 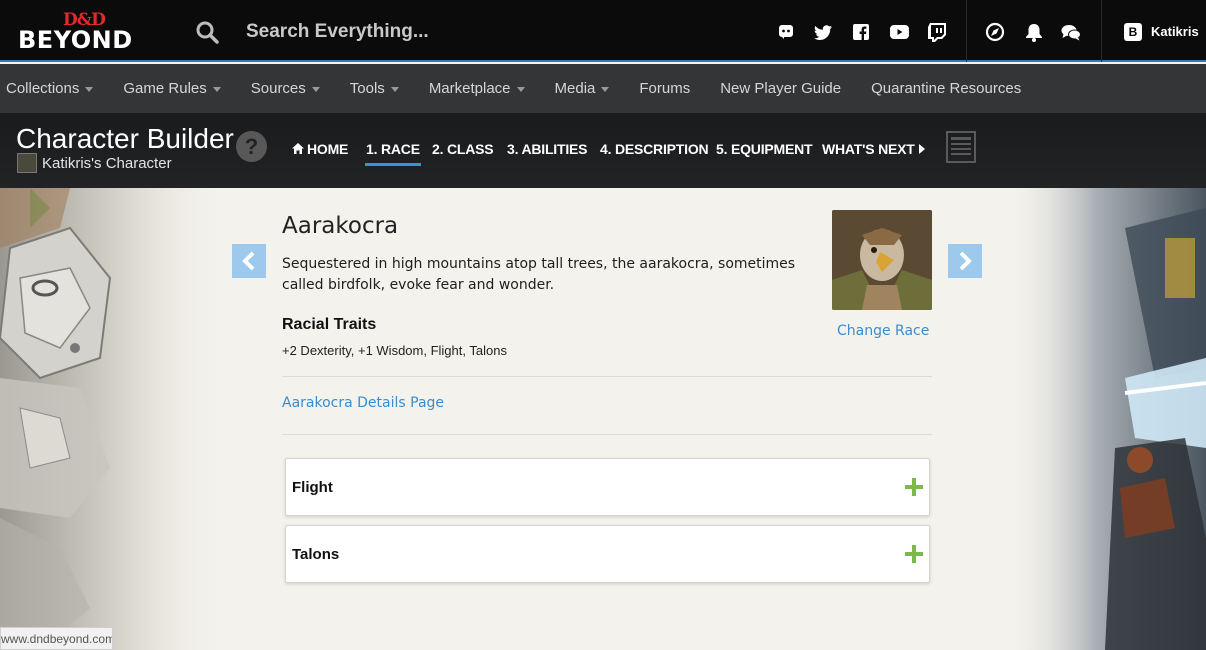 What do you see at coordinates (316, 554) in the screenshot?
I see `trait-card-label: Talons` at bounding box center [316, 554].